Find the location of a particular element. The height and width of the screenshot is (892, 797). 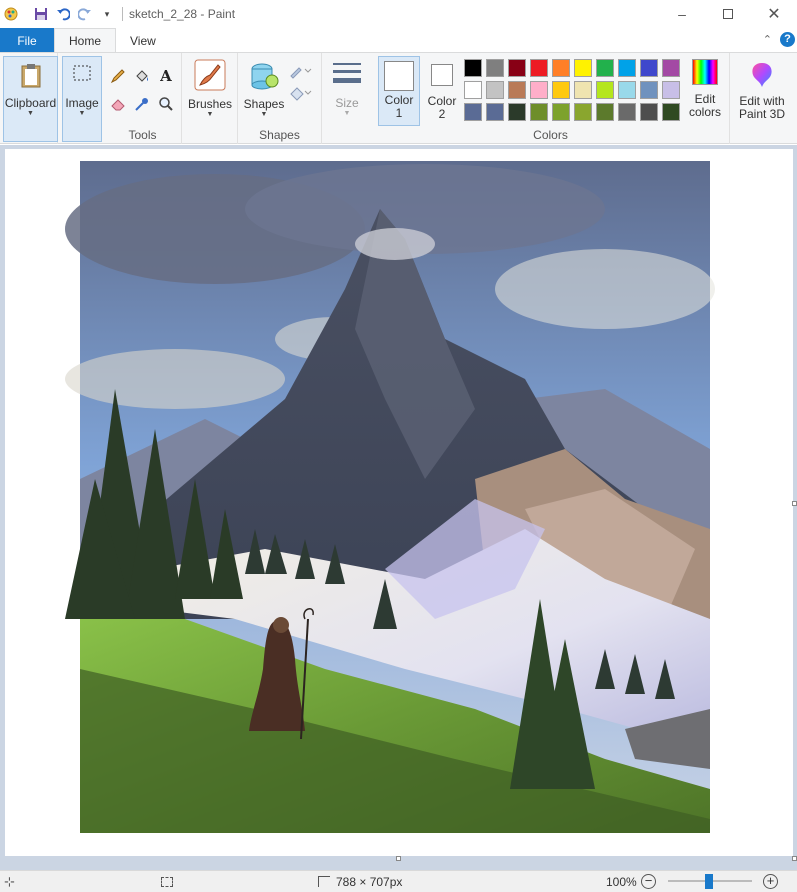

resize-handle-bottom is located at coordinates (398, 858).